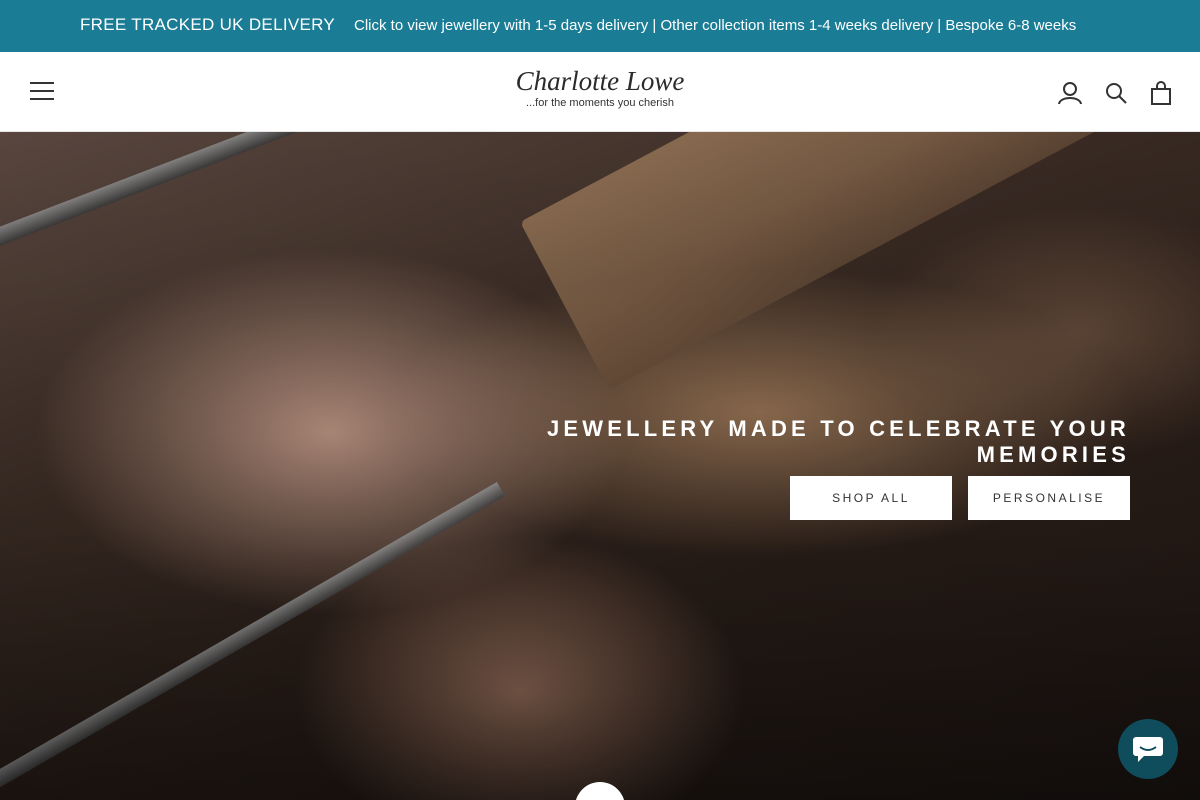 The height and width of the screenshot is (800, 1200). I want to click on announcement-headline: FREE TRACKED UK DELIVERY, so click(207, 25).